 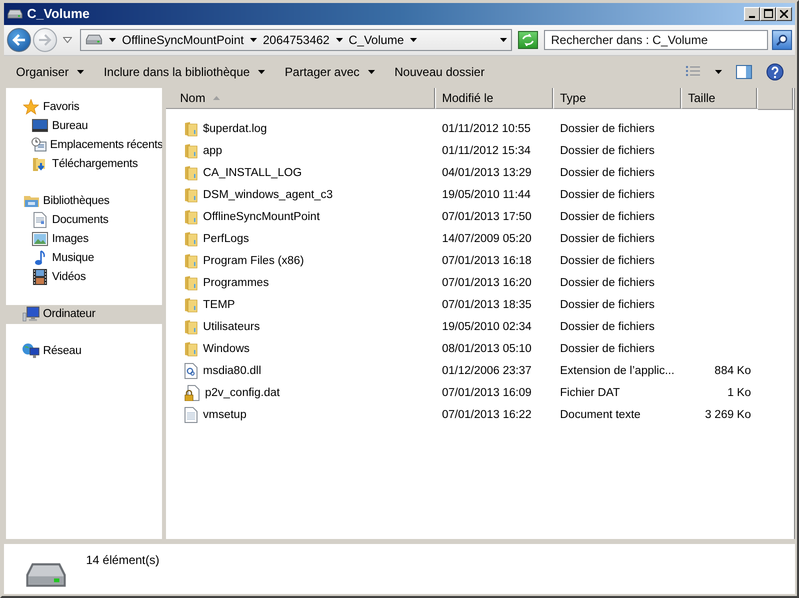 What do you see at coordinates (733, 371) in the screenshot?
I see `size-cell-text: 884 Ko` at bounding box center [733, 371].